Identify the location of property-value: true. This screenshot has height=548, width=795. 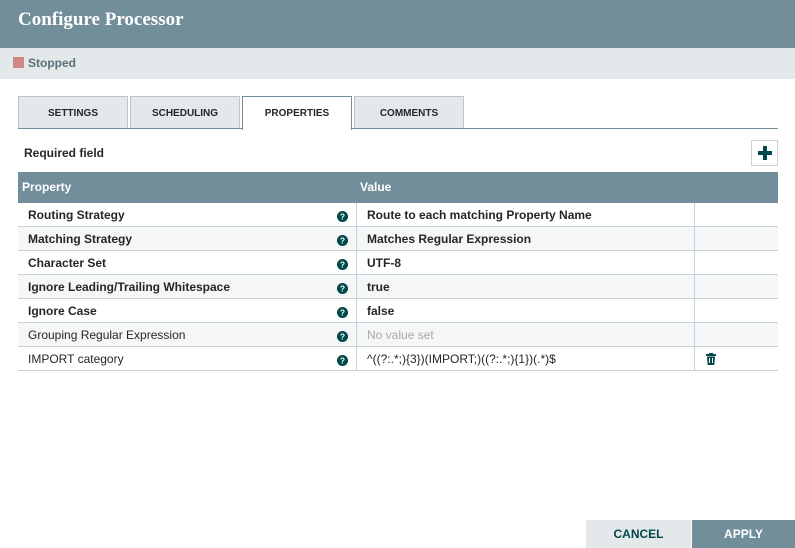
(378, 287).